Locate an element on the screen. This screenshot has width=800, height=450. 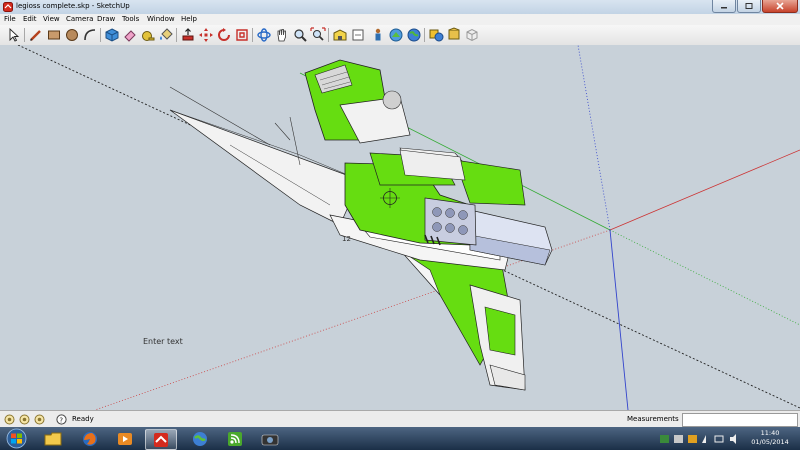
make-component-button is located at coordinates (112, 35).